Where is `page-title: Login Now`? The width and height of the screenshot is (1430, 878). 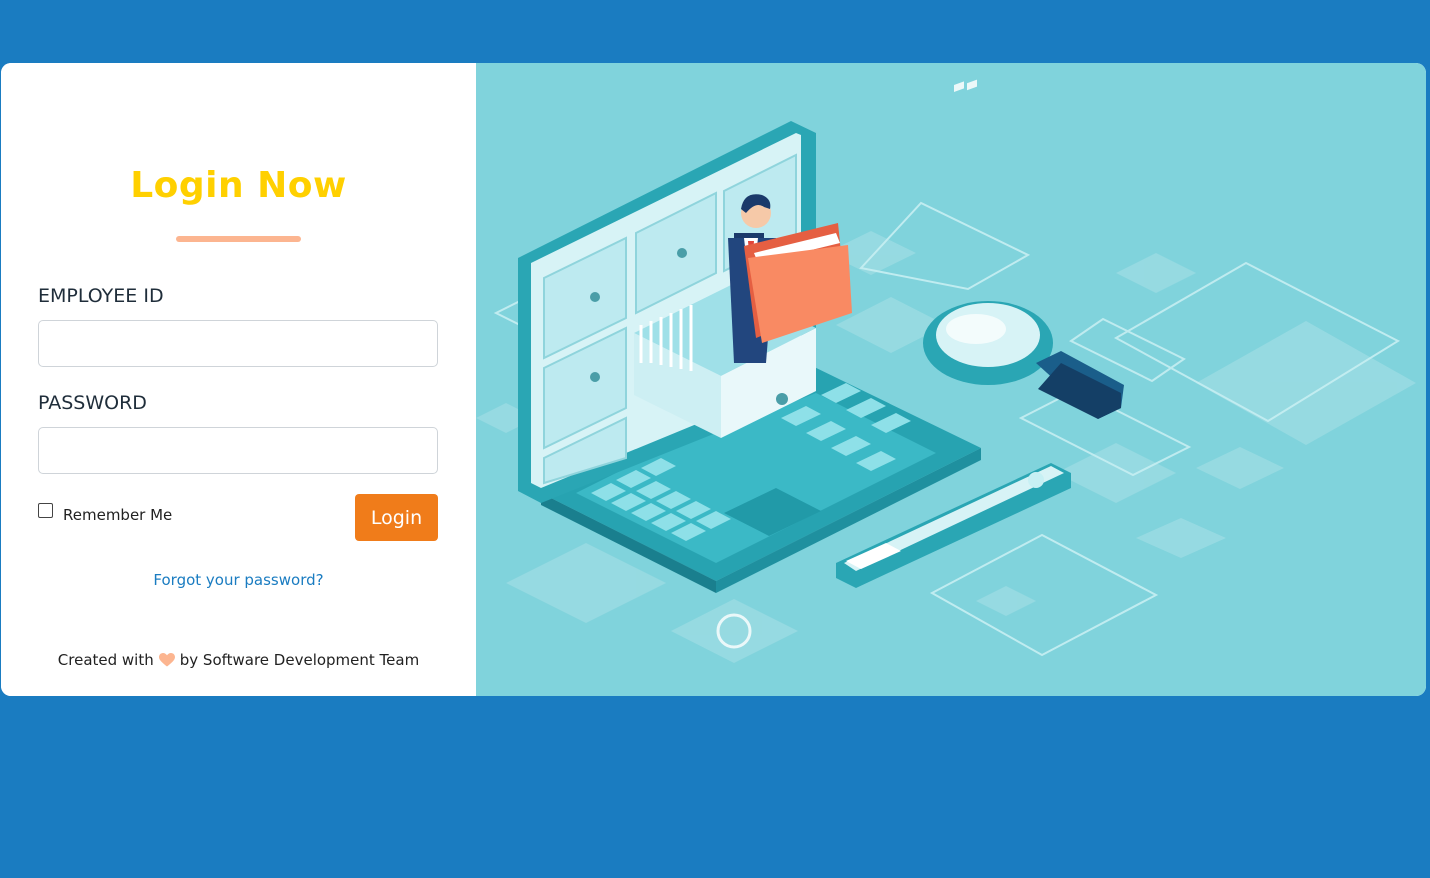 page-title: Login Now is located at coordinates (238, 185).